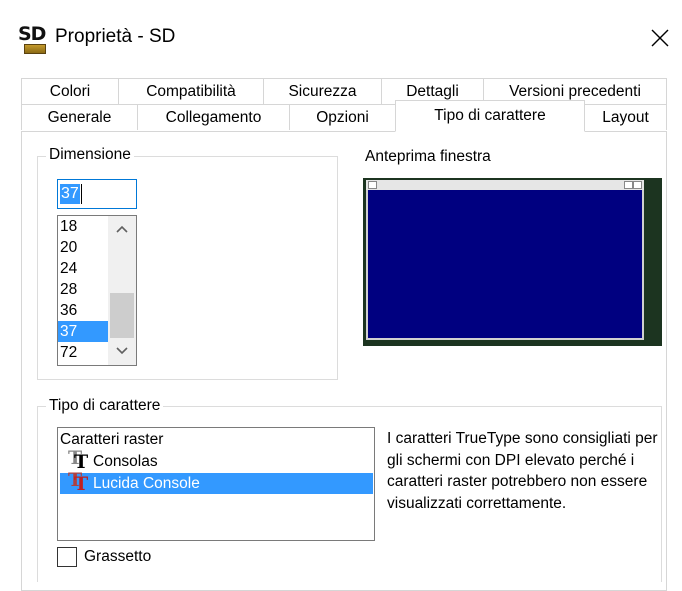 The width and height of the screenshot is (682, 591). What do you see at coordinates (67, 557) in the screenshot?
I see `bold-checkbox` at bounding box center [67, 557].